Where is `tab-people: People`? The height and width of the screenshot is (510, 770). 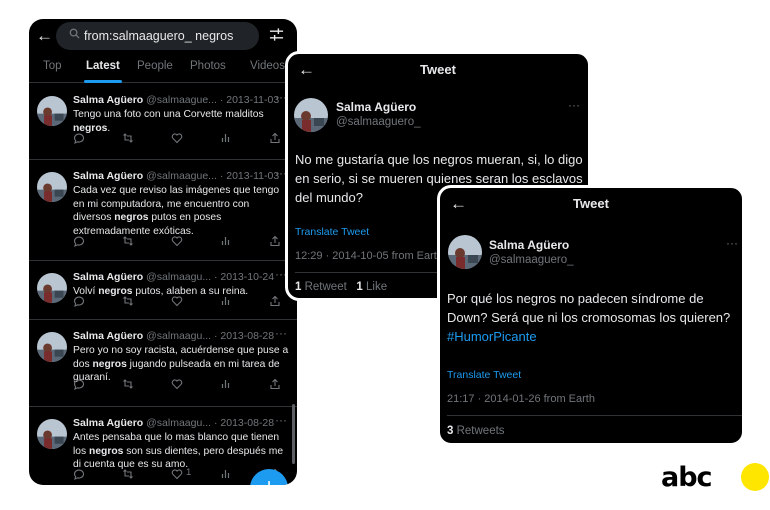
tab-people: People is located at coordinates (155, 66).